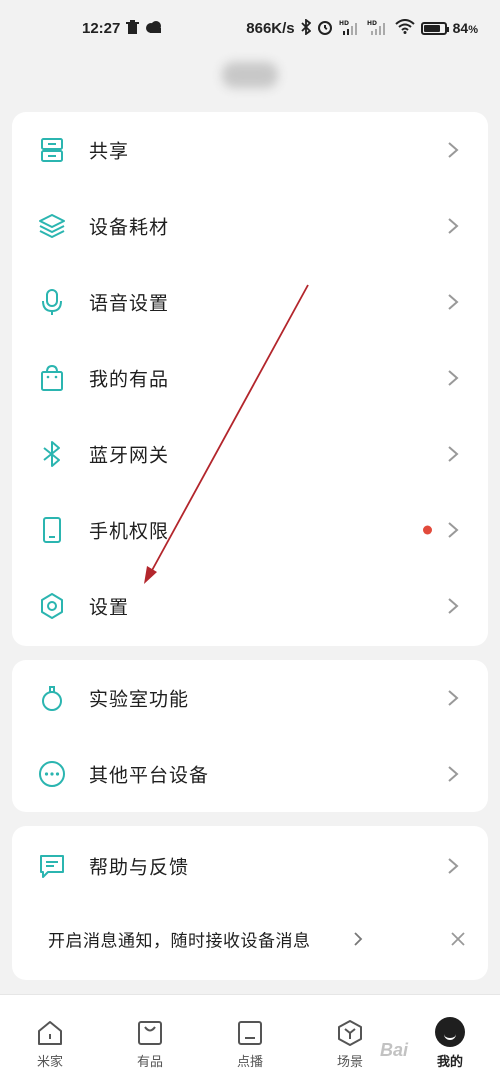 This screenshot has height=1084, width=500. What do you see at coordinates (250, 150) in the screenshot?
I see `menu-item-share: 共享` at bounding box center [250, 150].